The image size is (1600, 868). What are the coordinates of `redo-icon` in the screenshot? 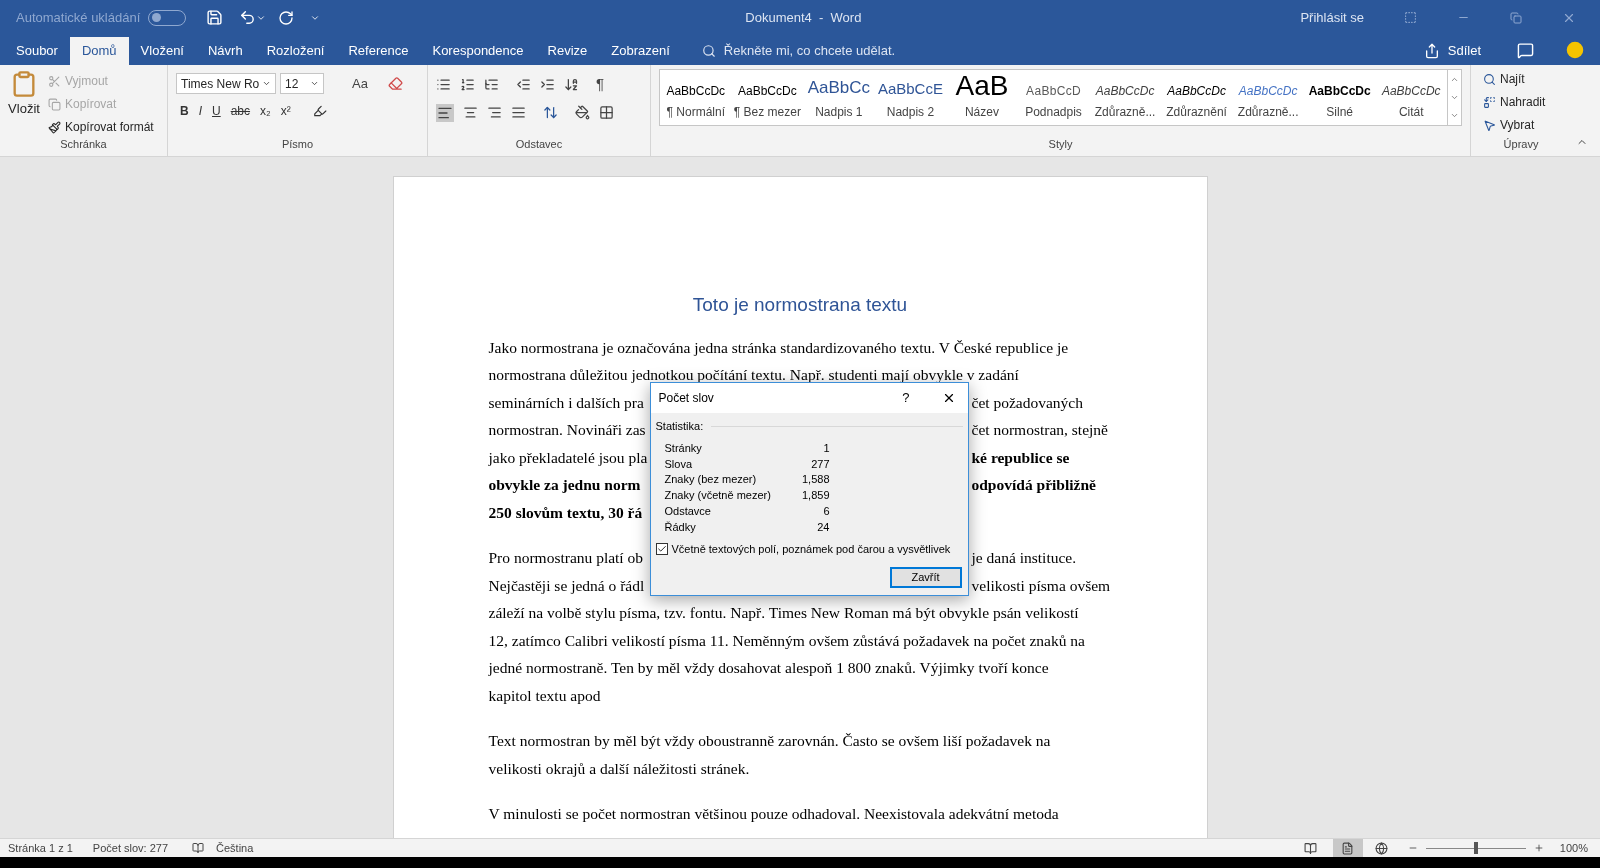 It's located at (286, 17).